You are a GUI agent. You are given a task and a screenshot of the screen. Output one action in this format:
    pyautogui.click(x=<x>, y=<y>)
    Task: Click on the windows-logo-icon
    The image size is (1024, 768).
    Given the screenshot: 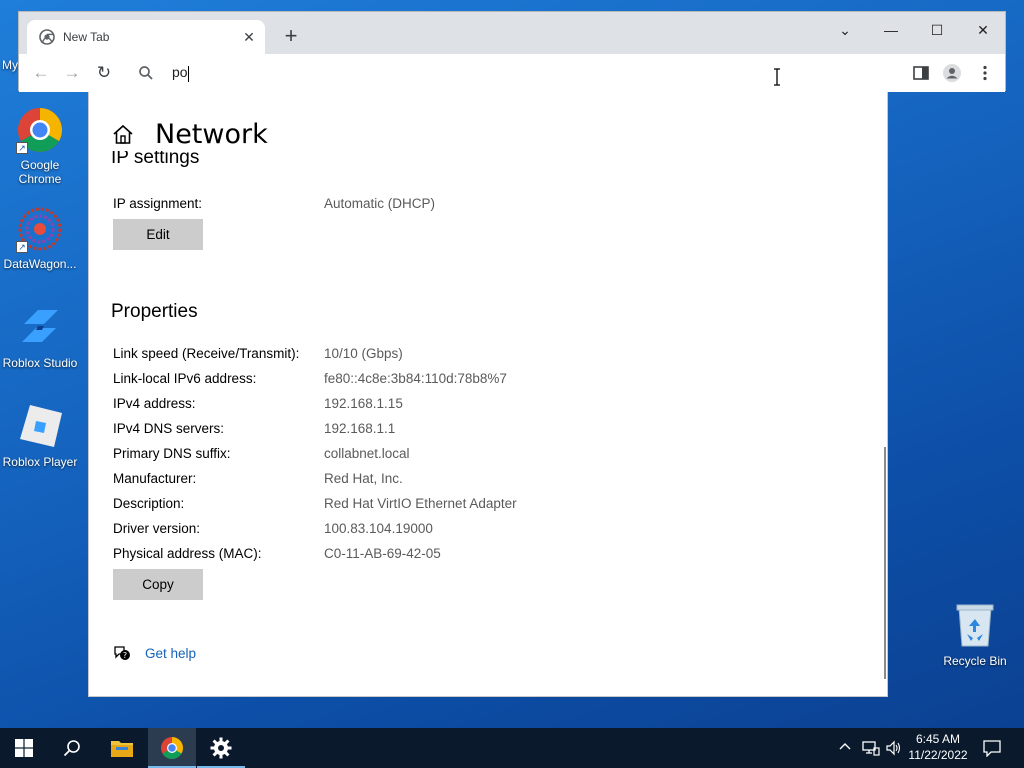 What is the action you would take?
    pyautogui.click(x=24, y=748)
    